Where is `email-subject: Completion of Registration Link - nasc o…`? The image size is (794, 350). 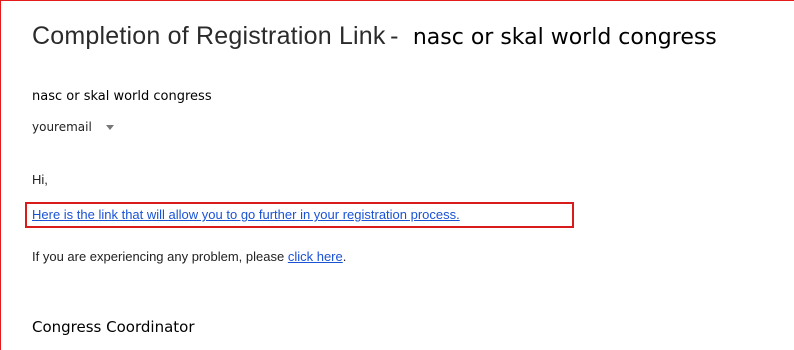
email-subject: Completion of Registration Link - nasc o… is located at coordinates (374, 38).